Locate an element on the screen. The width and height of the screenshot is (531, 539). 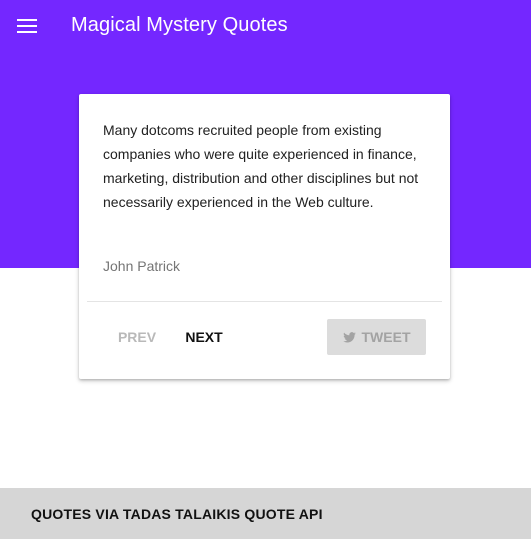
tweet-label: TWEET is located at coordinates (386, 337).